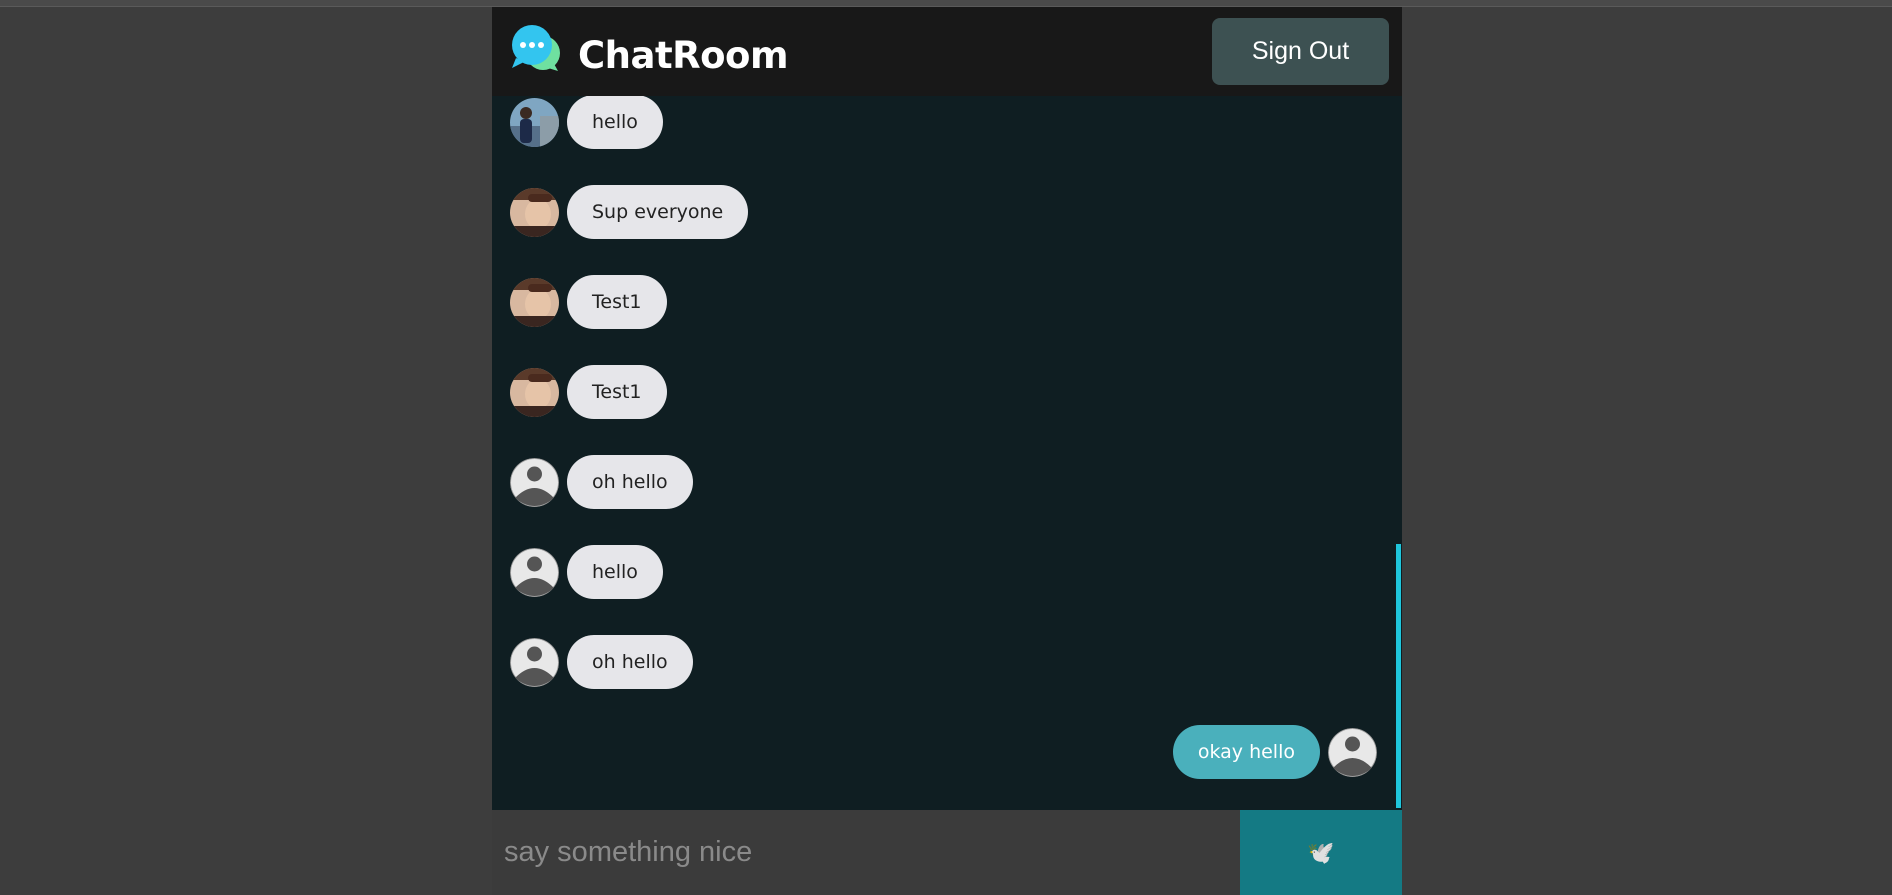 This screenshot has height=895, width=1892. I want to click on send-button: 🕊️, so click(1321, 852).